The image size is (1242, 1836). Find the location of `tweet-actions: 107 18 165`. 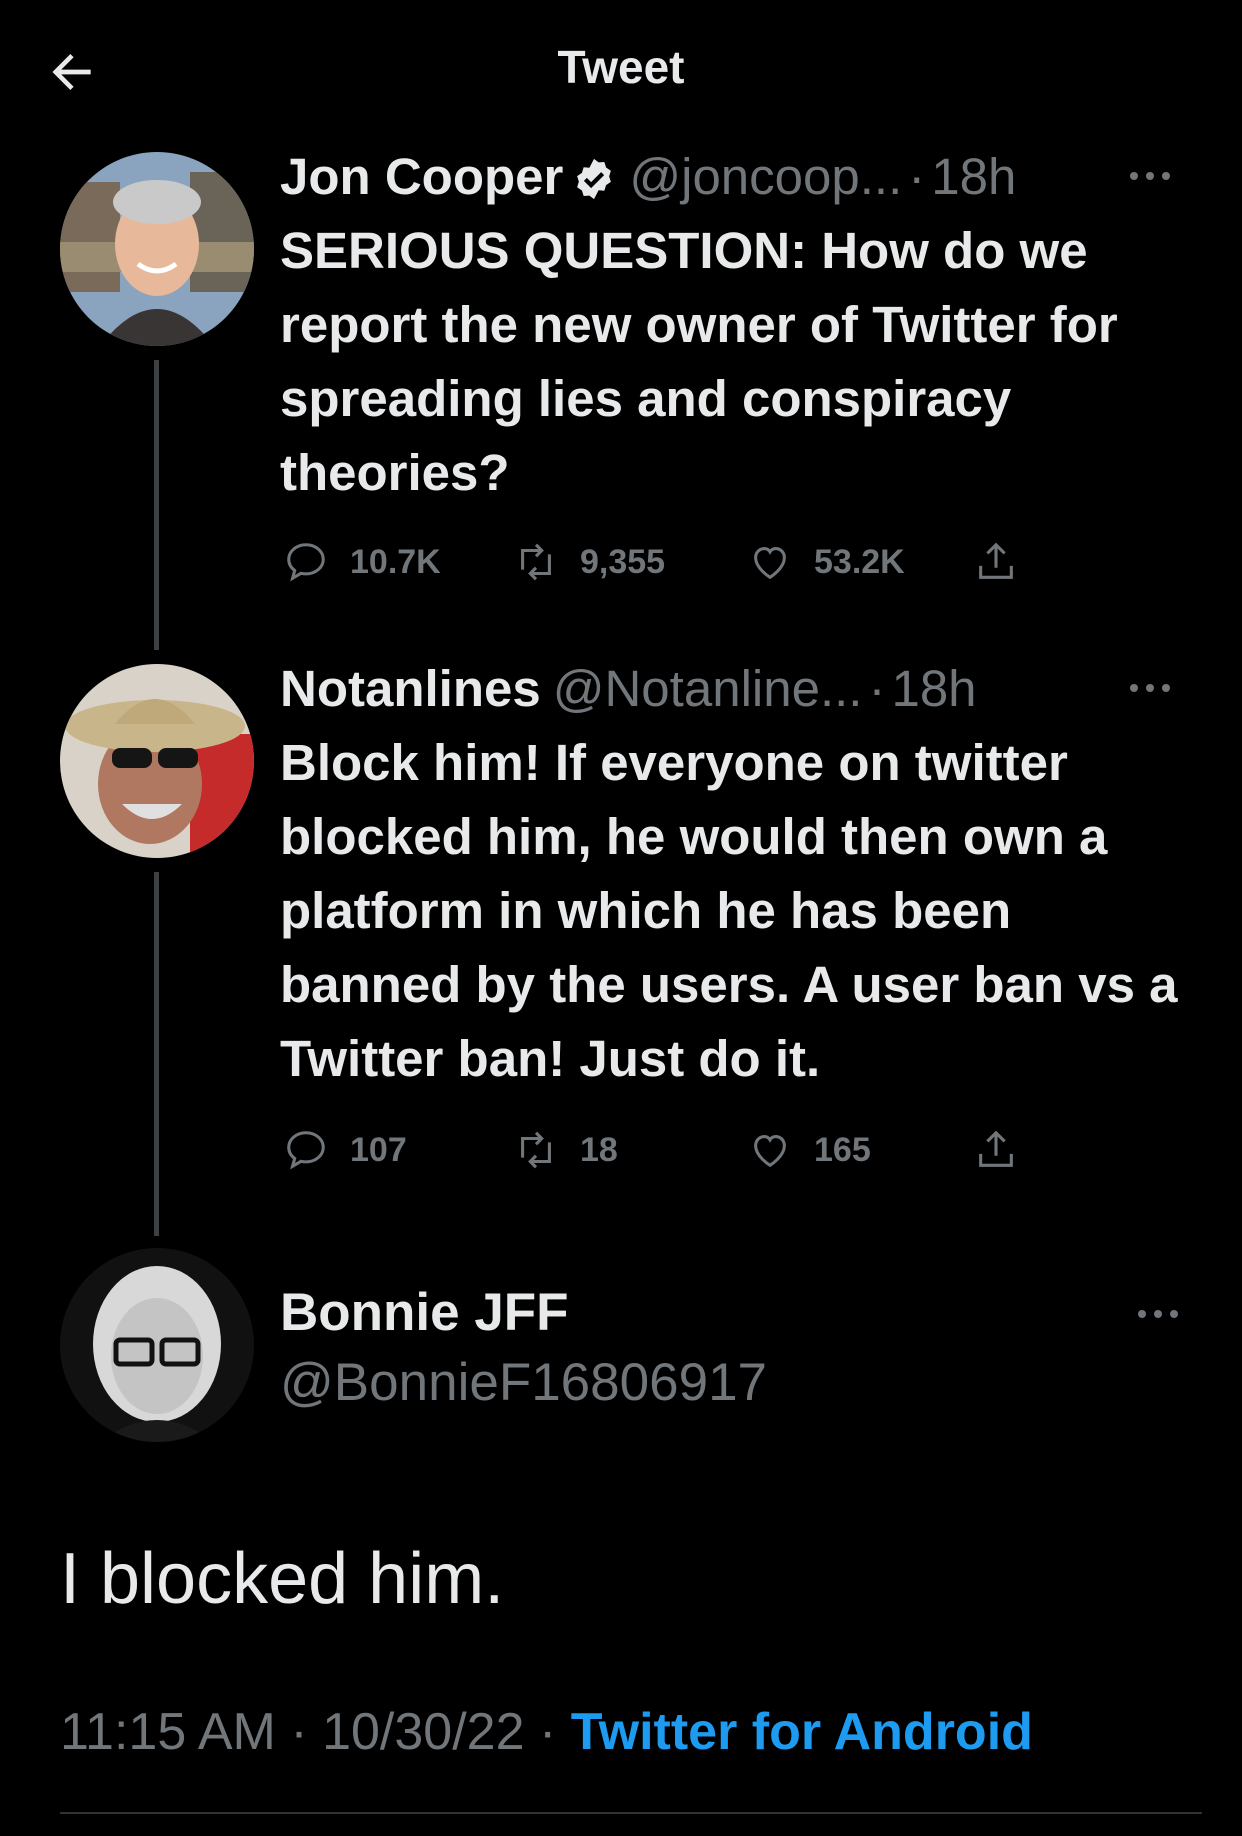

tweet-actions: 107 18 165 is located at coordinates (660, 1150).